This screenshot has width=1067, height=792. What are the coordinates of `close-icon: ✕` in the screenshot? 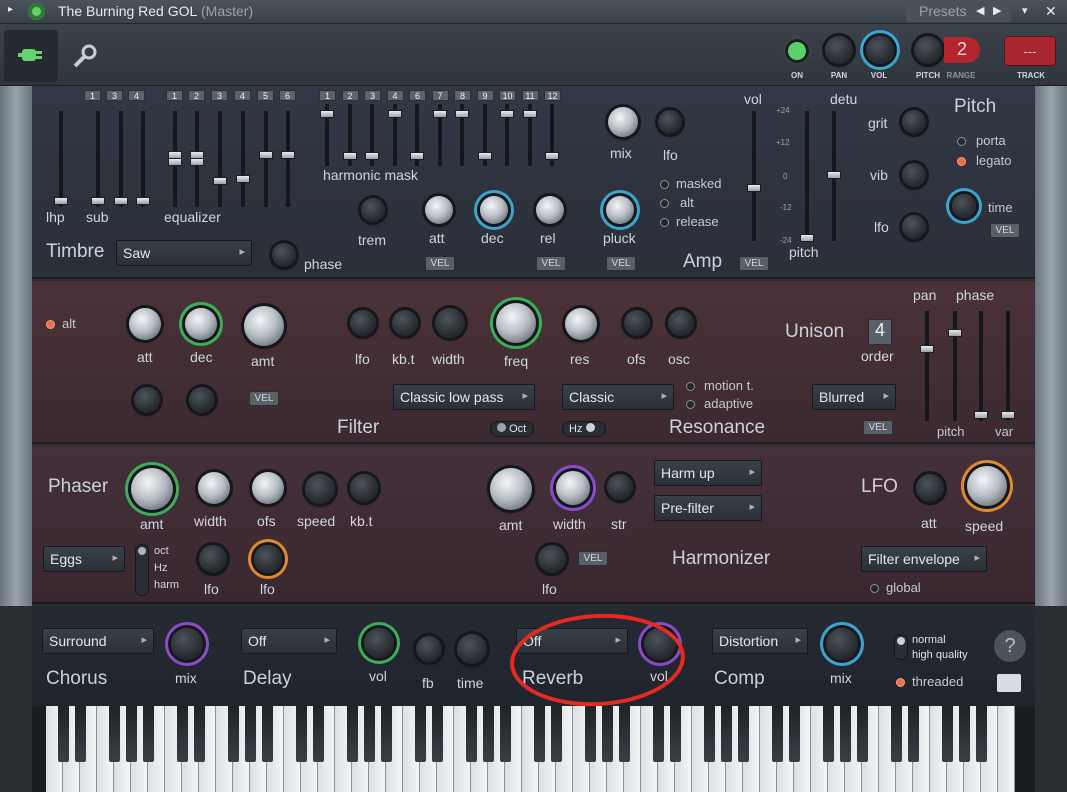 It's located at (1051, 11).